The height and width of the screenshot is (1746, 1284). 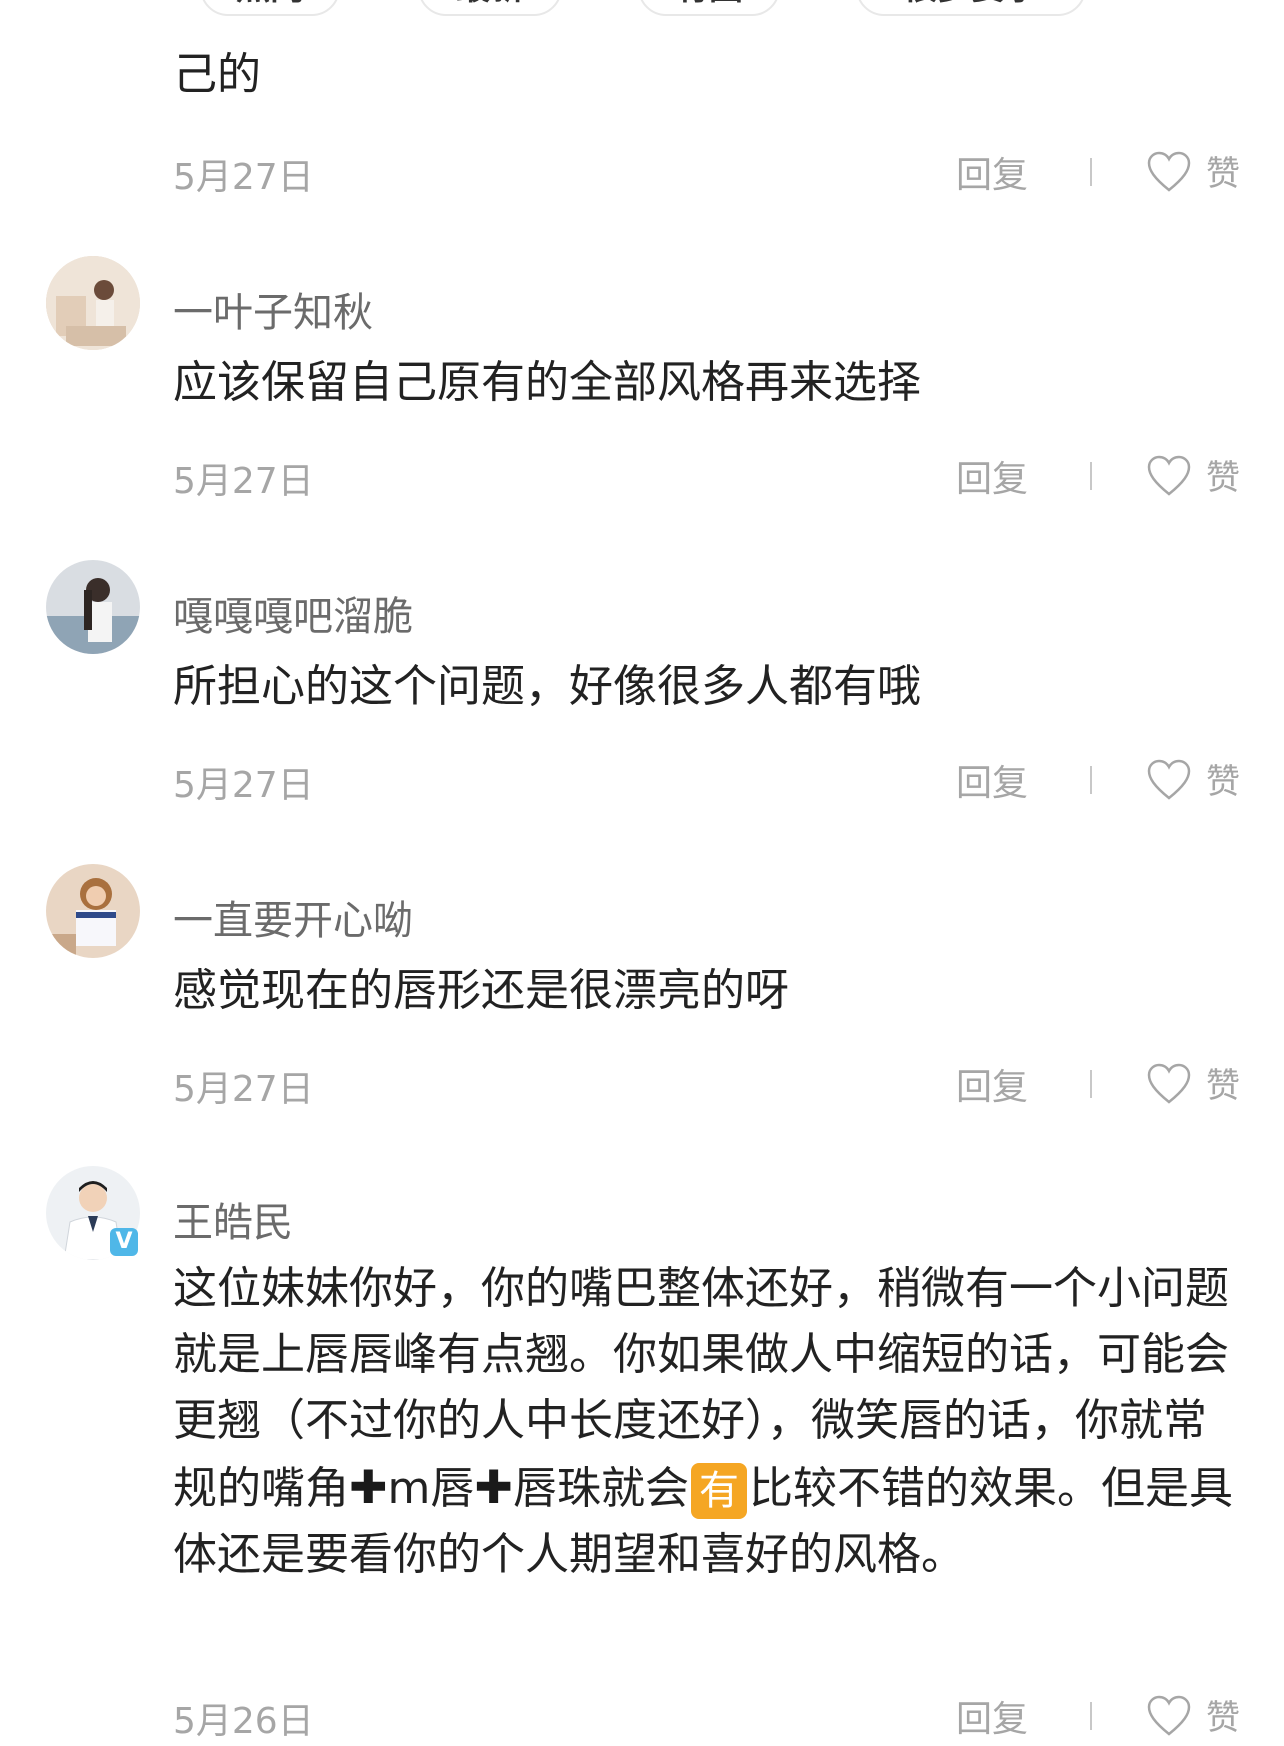 I want to click on tab-latest: 最新, so click(x=490, y=8).